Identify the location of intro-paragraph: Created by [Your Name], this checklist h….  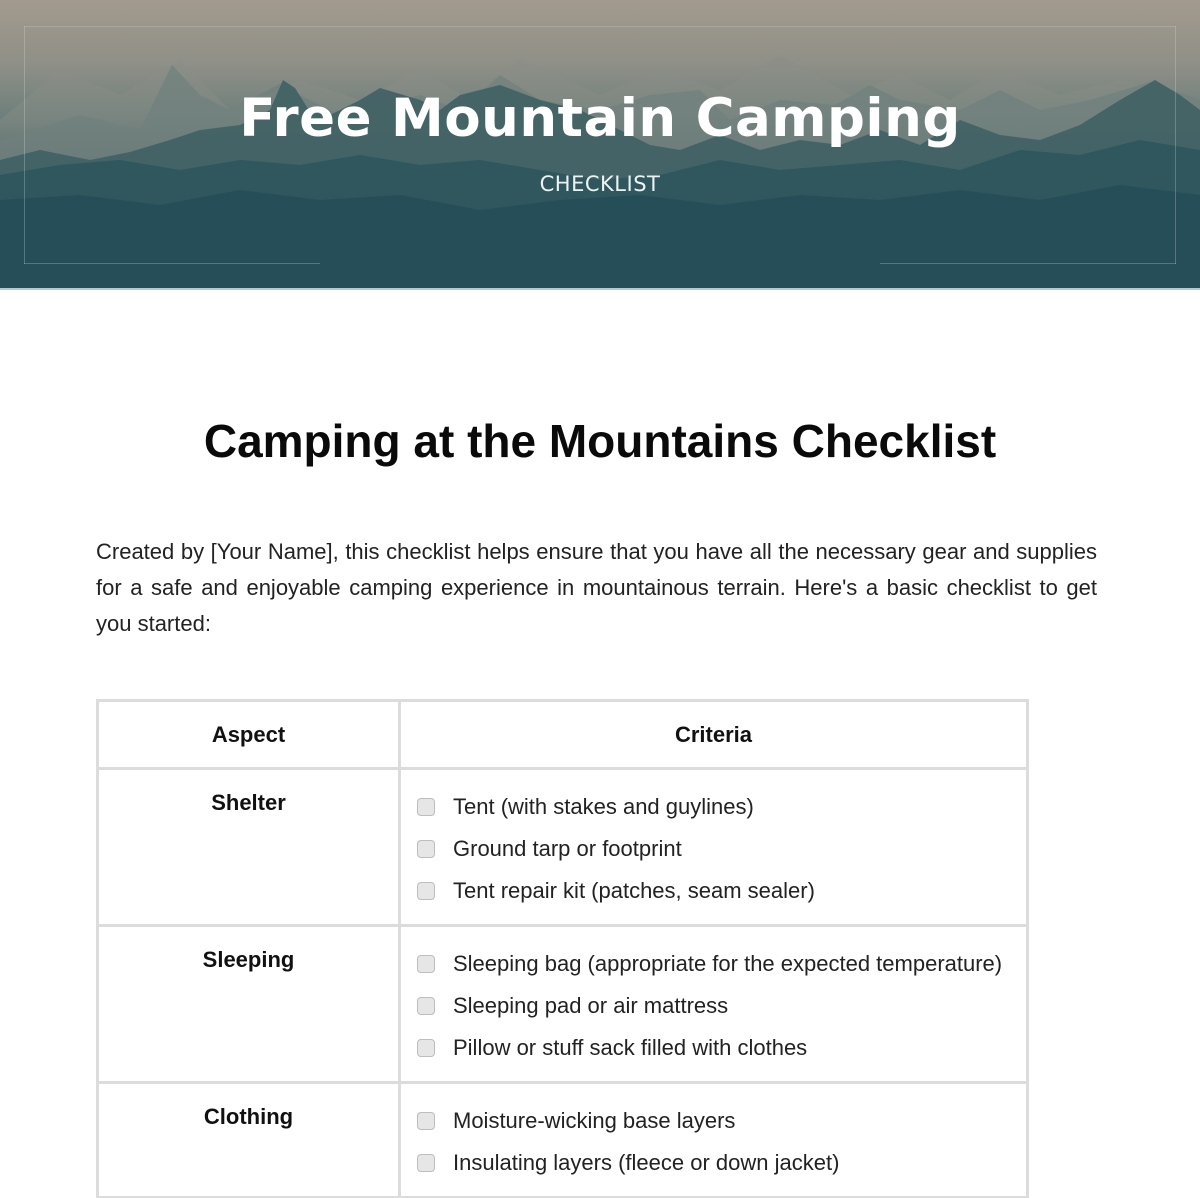
(596, 587).